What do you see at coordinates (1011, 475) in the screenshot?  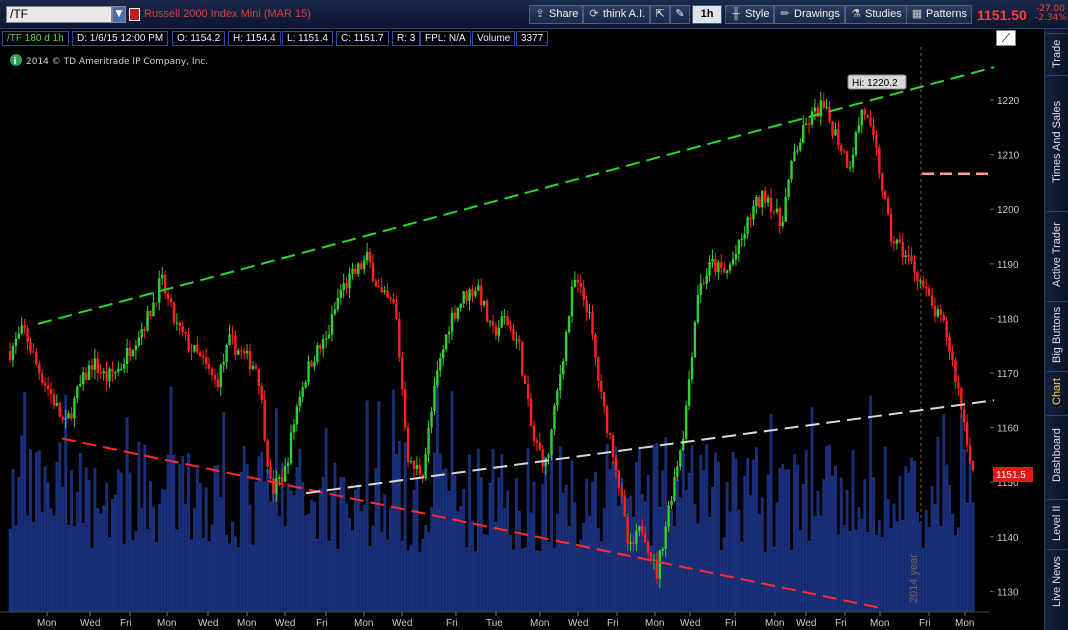 I see `price-tag-text: 1151.5` at bounding box center [1011, 475].